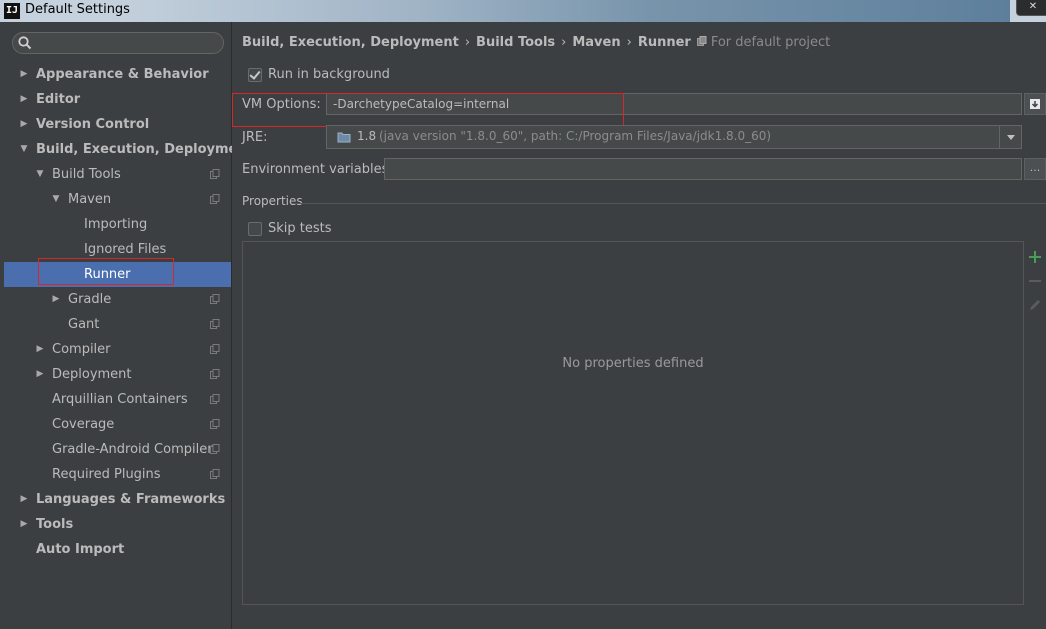 The width and height of the screenshot is (1046, 629). I want to click on sidebar-item: ▶ Compiler, so click(117, 349).